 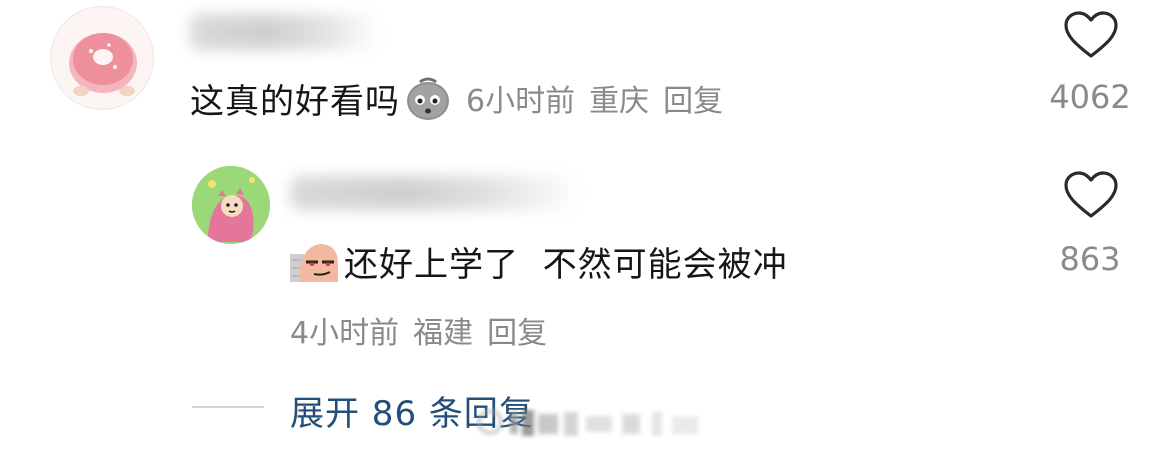 I want to click on replier-name-blurred, so click(x=435, y=193).